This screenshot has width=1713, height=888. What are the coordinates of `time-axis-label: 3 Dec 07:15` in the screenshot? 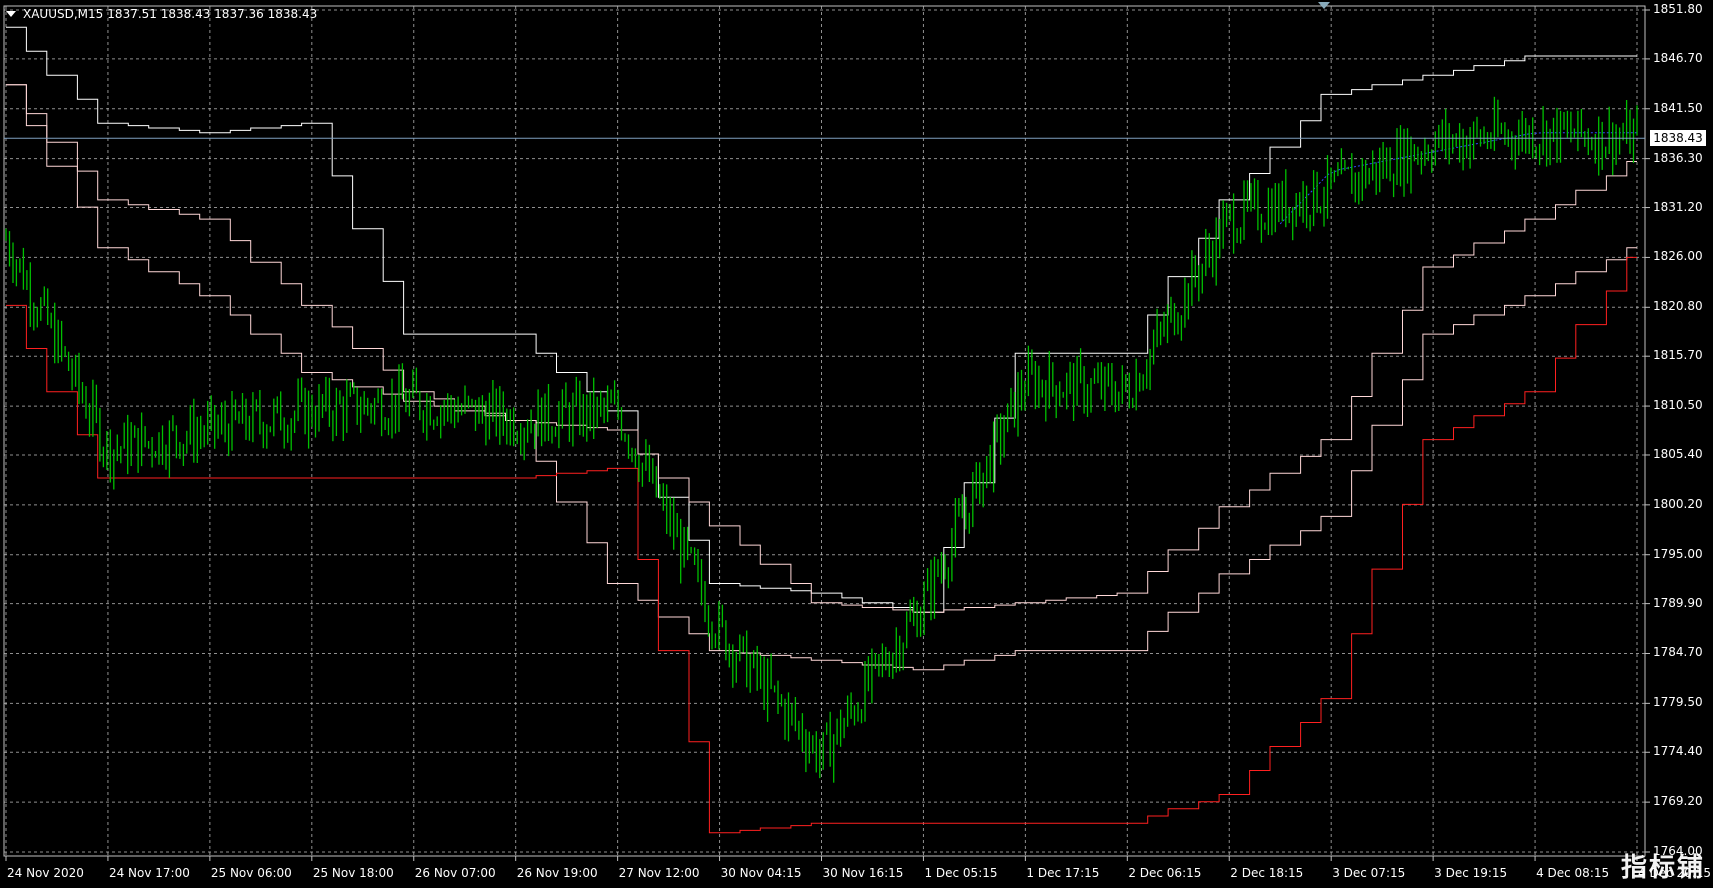 It's located at (1369, 873).